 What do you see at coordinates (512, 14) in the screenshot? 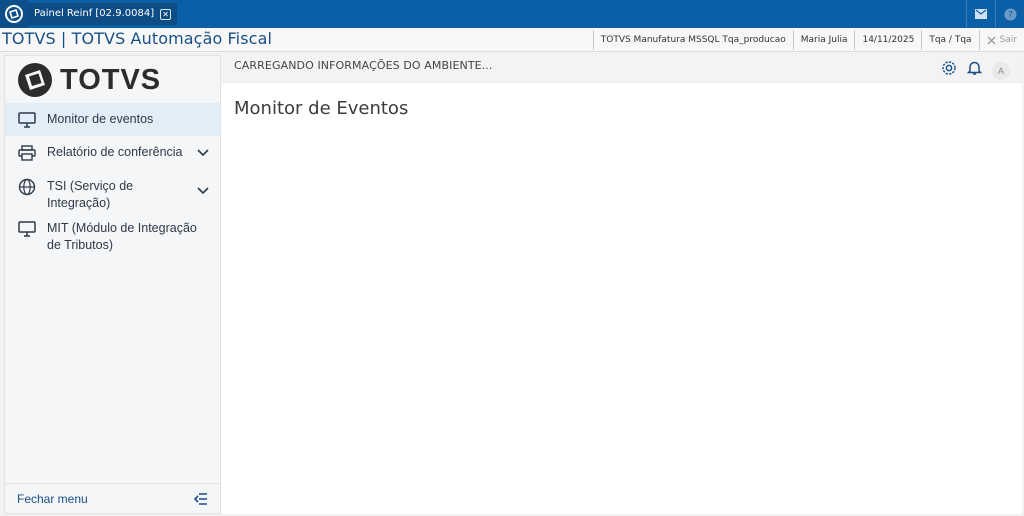
I see `window-titlebar: Painel Reinf [02.9.0084] ✕ ?` at bounding box center [512, 14].